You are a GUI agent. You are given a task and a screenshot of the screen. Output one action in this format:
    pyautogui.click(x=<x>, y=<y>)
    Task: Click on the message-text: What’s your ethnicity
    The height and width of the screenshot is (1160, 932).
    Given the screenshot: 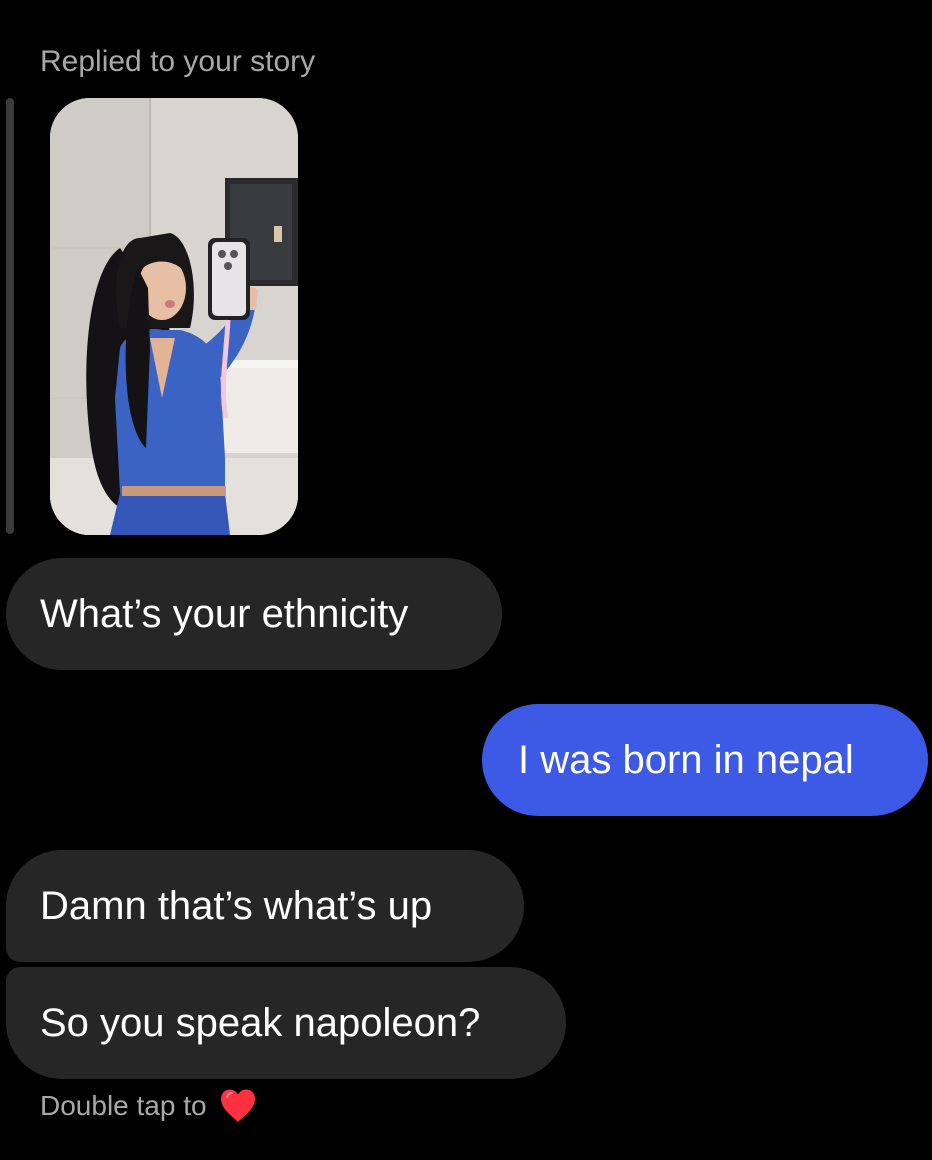 What is the action you would take?
    pyautogui.click(x=224, y=613)
    